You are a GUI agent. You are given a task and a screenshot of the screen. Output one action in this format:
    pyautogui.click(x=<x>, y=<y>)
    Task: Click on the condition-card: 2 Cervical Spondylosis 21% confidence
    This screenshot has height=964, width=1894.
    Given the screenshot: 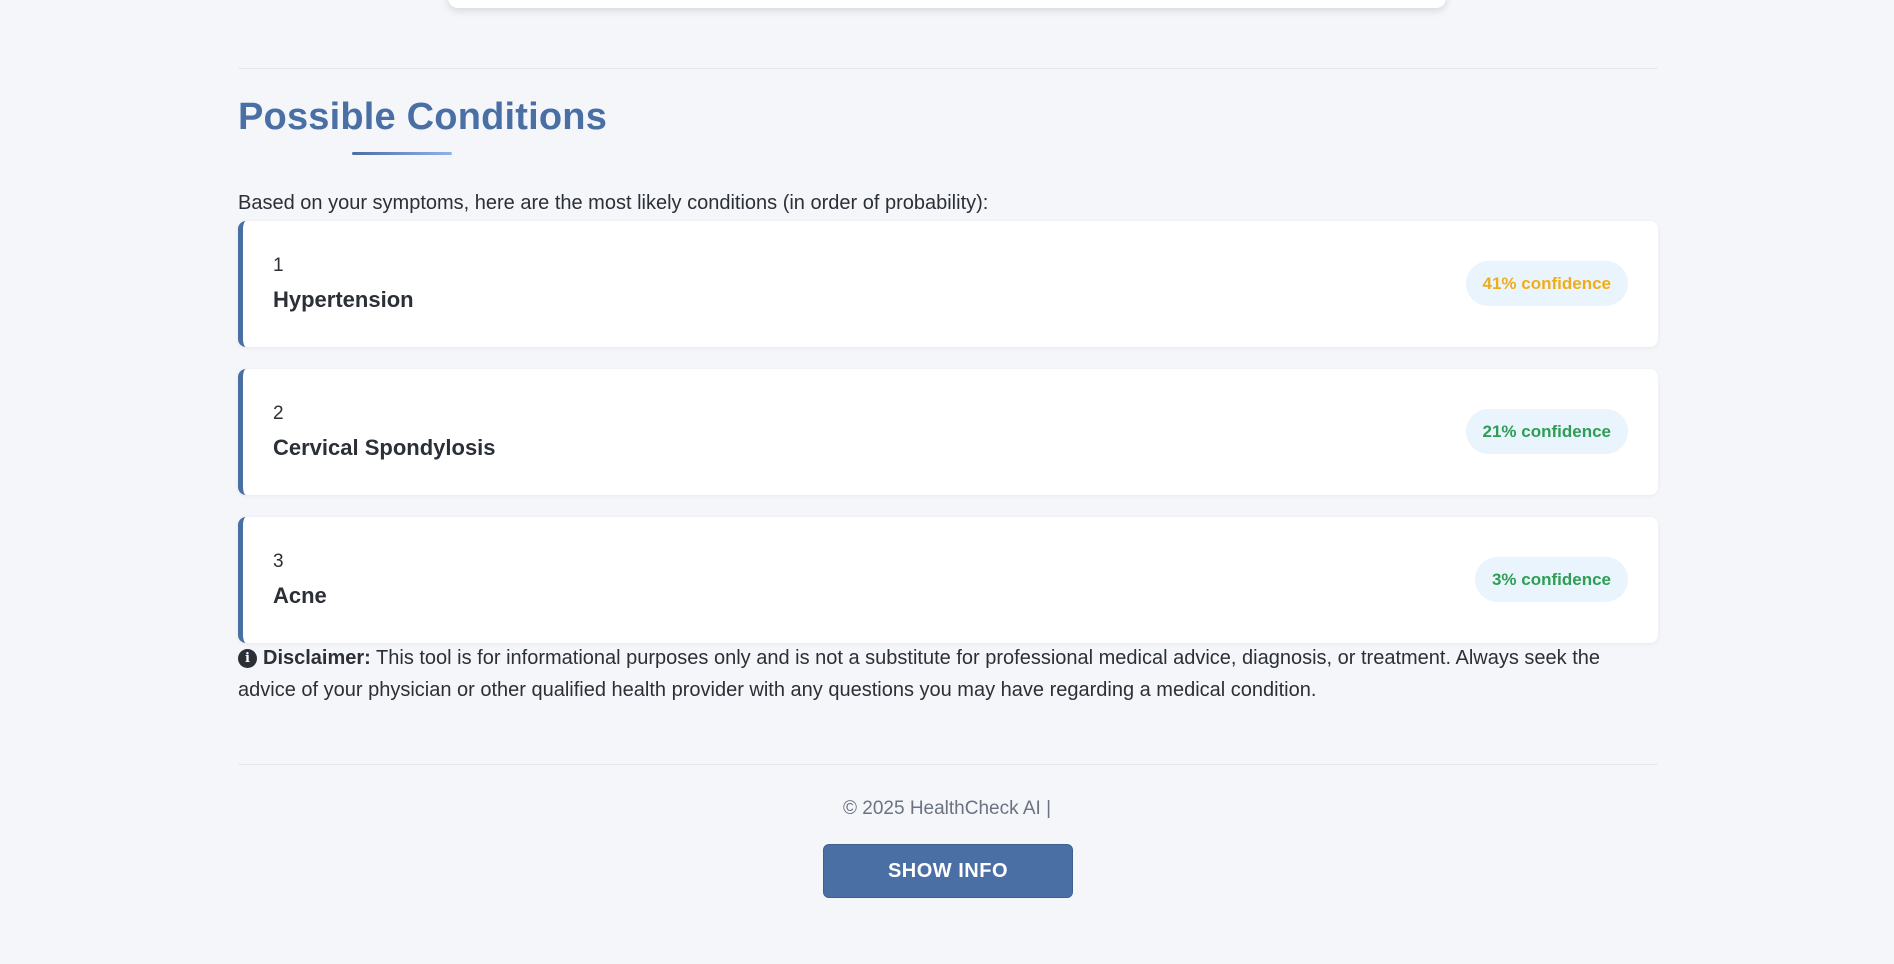 What is the action you would take?
    pyautogui.click(x=948, y=432)
    